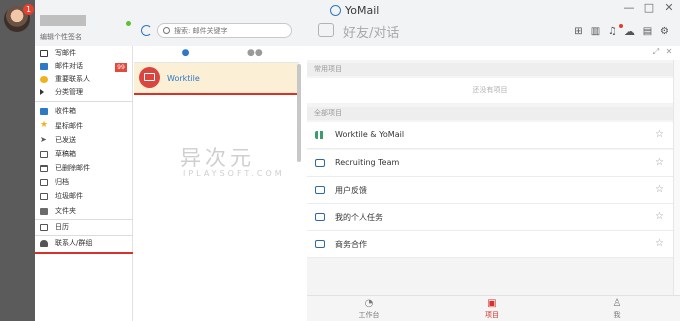 The width and height of the screenshot is (680, 321). I want to click on watermark: 异次元, so click(217, 158).